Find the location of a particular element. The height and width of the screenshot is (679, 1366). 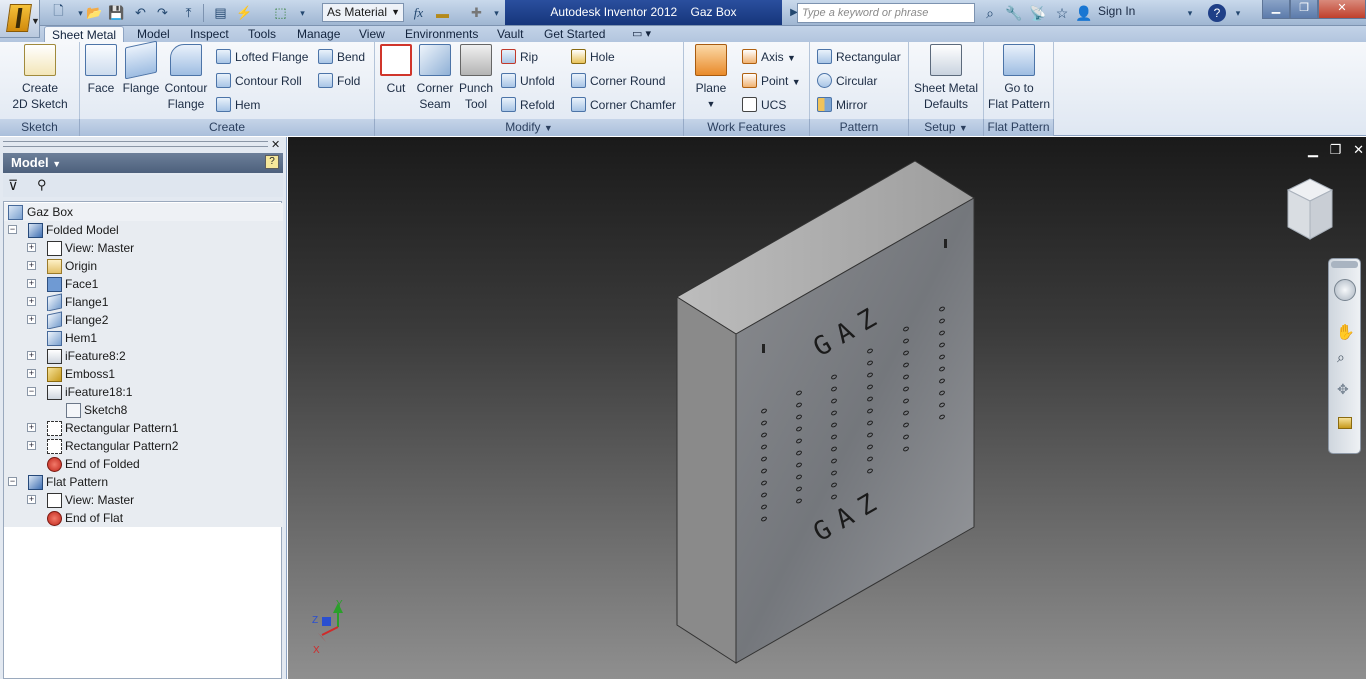

bend-button: Bend is located at coordinates (341, 57).